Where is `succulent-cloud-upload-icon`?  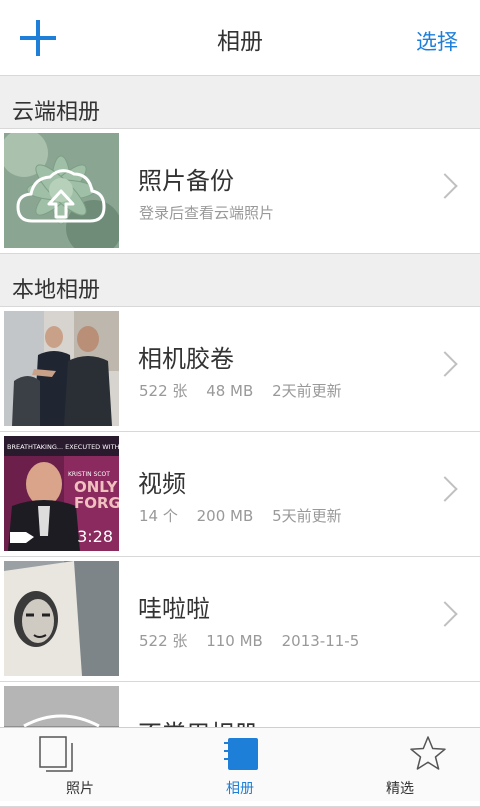
succulent-cloud-upload-icon is located at coordinates (61, 190).